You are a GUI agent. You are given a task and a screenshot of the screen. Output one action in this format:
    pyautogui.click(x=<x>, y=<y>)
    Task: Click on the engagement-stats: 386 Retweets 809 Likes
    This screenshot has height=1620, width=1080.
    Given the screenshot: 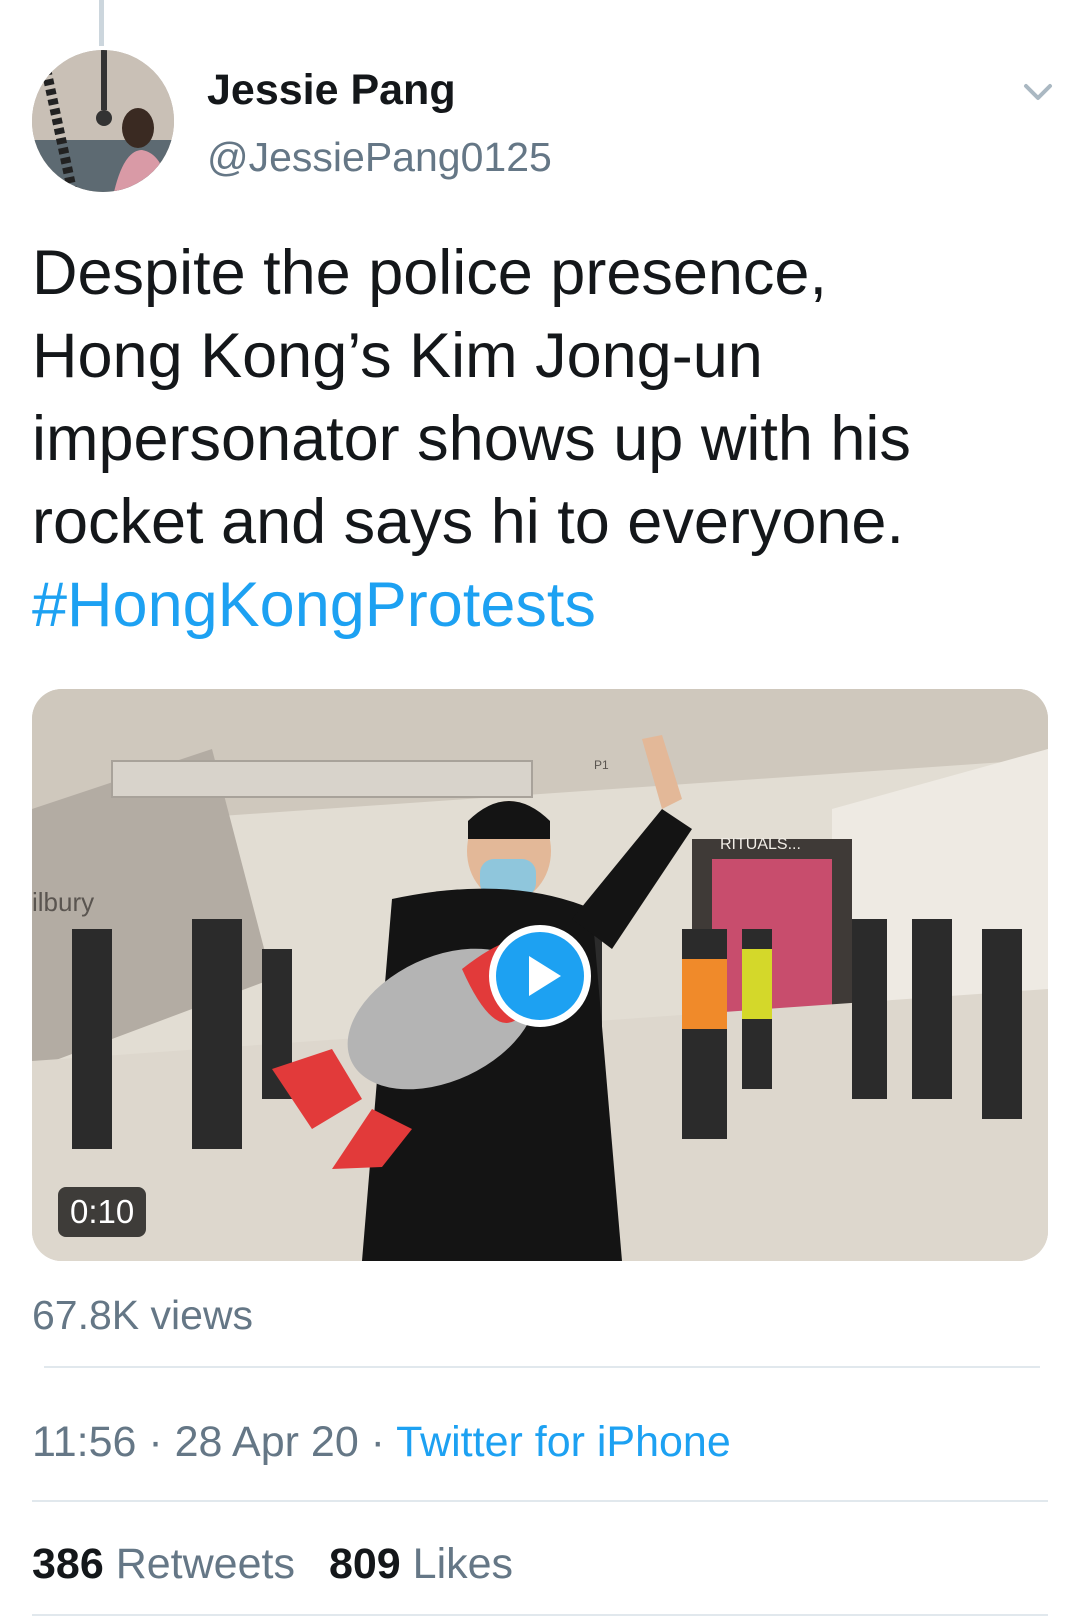 What is the action you would take?
    pyautogui.click(x=272, y=1564)
    